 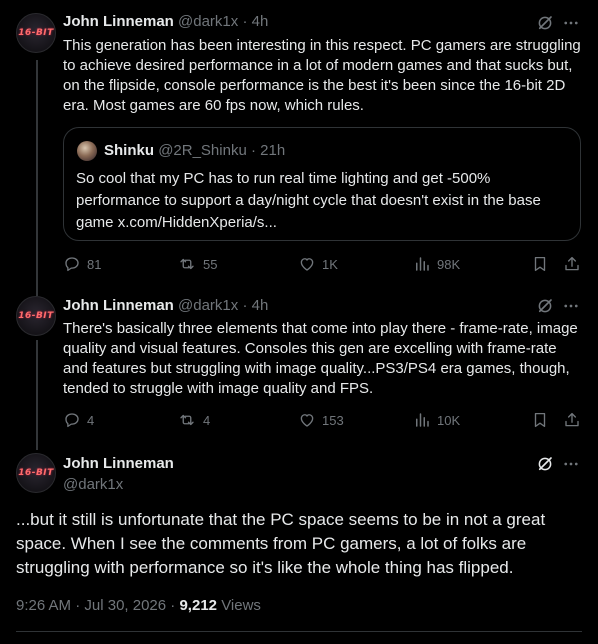 I want to click on views-count: 9,212, so click(x=198, y=605).